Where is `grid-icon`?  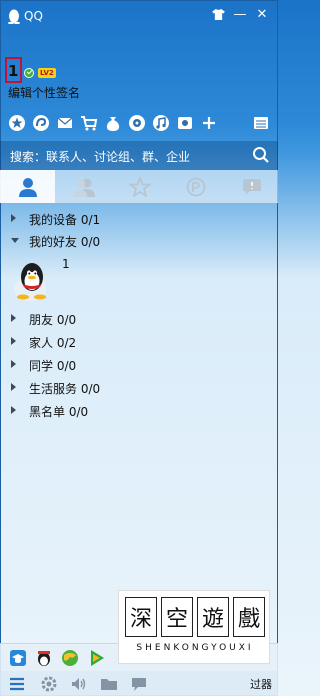 grid-icon is located at coordinates (261, 123).